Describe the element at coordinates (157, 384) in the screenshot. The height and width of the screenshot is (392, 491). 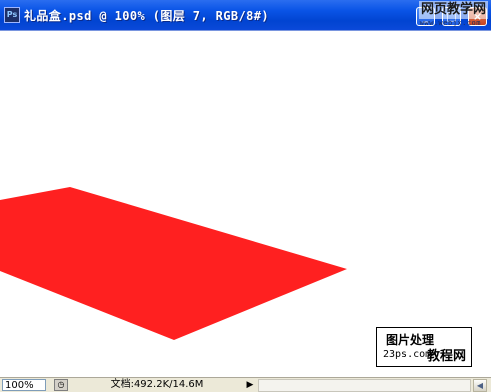
I see `document-size-info: 文档:492.2K/14.6M` at that location.